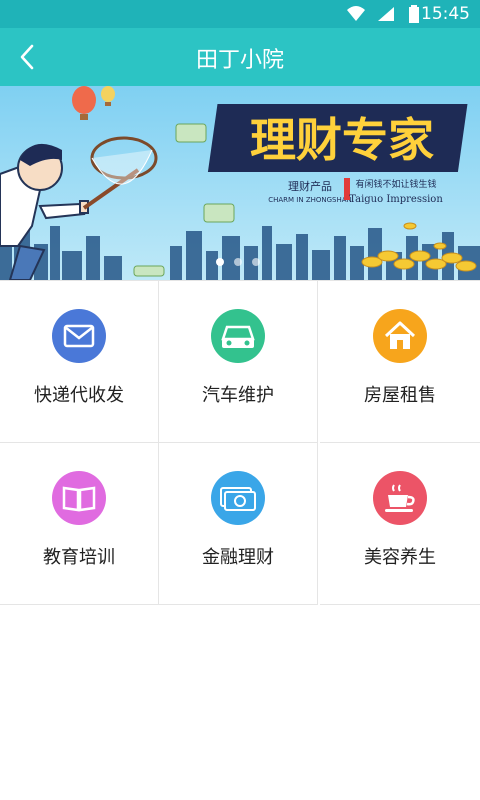 The height and width of the screenshot is (800, 480). What do you see at coordinates (79, 498) in the screenshot?
I see `book-icon` at bounding box center [79, 498].